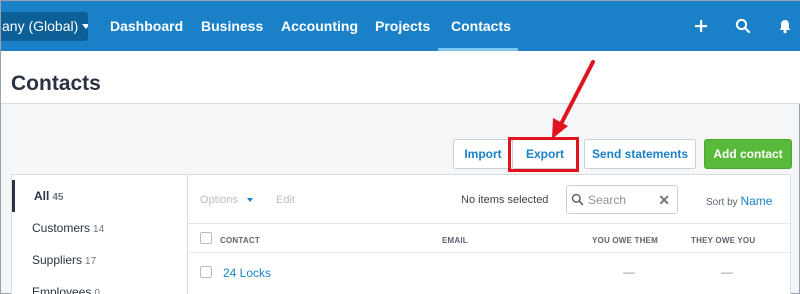  I want to click on nav-projects: Projects, so click(402, 26).